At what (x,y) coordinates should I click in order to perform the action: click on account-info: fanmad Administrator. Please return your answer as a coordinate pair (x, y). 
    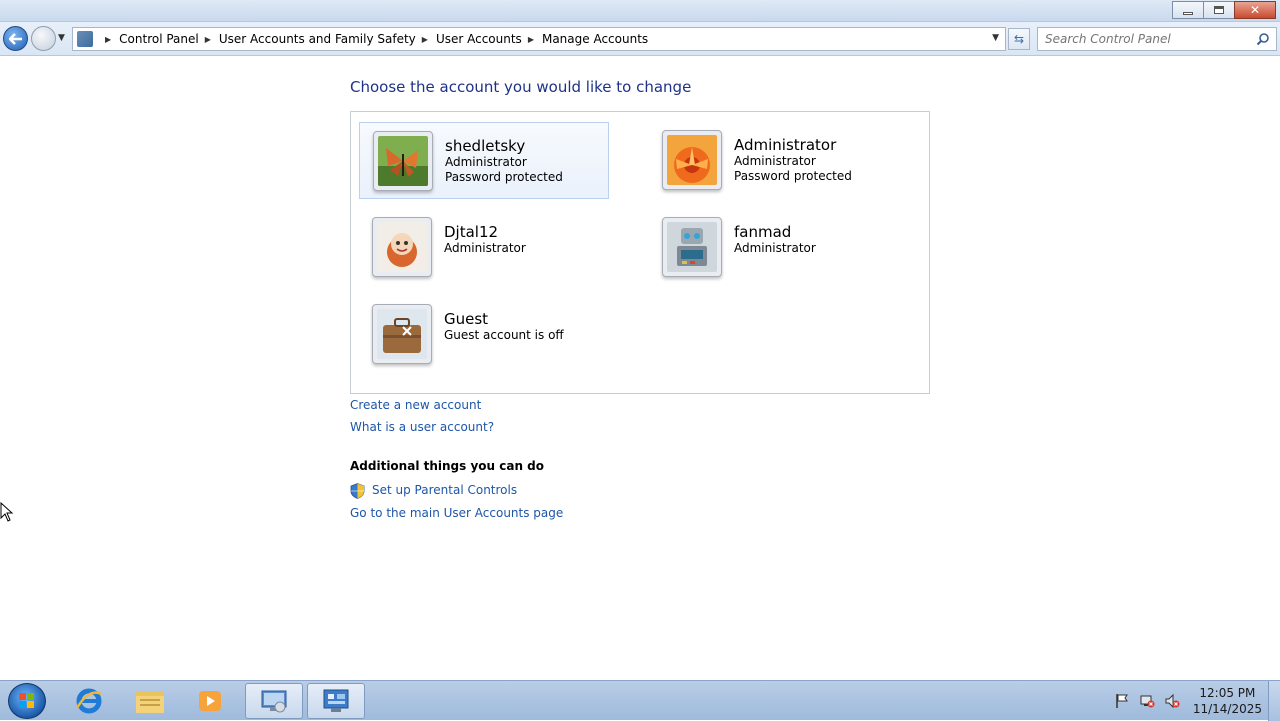
    Looking at the image, I should click on (775, 239).